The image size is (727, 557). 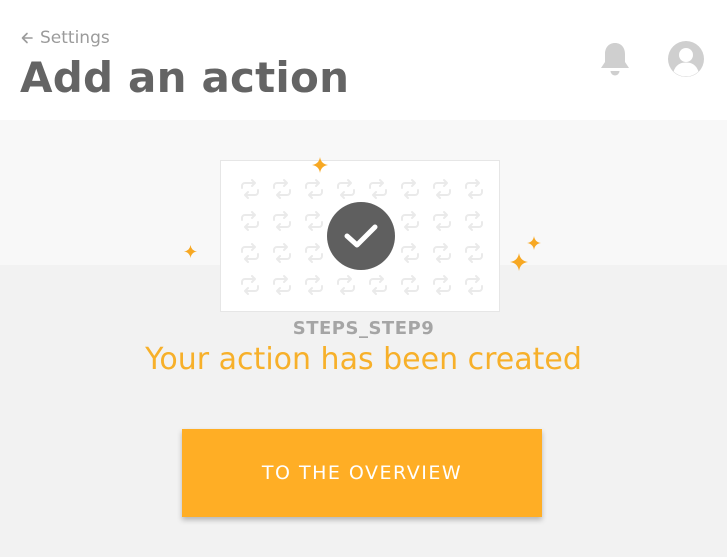 I want to click on success-message: Your action has been created, so click(x=363, y=359).